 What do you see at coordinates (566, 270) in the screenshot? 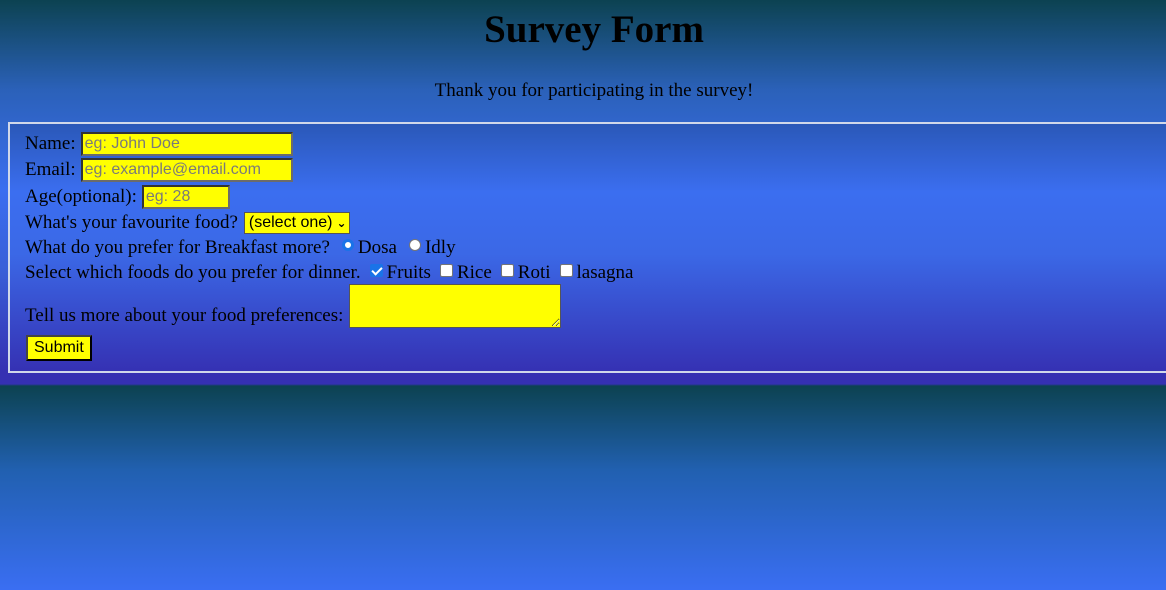
I see `checkbox-lasagna` at bounding box center [566, 270].